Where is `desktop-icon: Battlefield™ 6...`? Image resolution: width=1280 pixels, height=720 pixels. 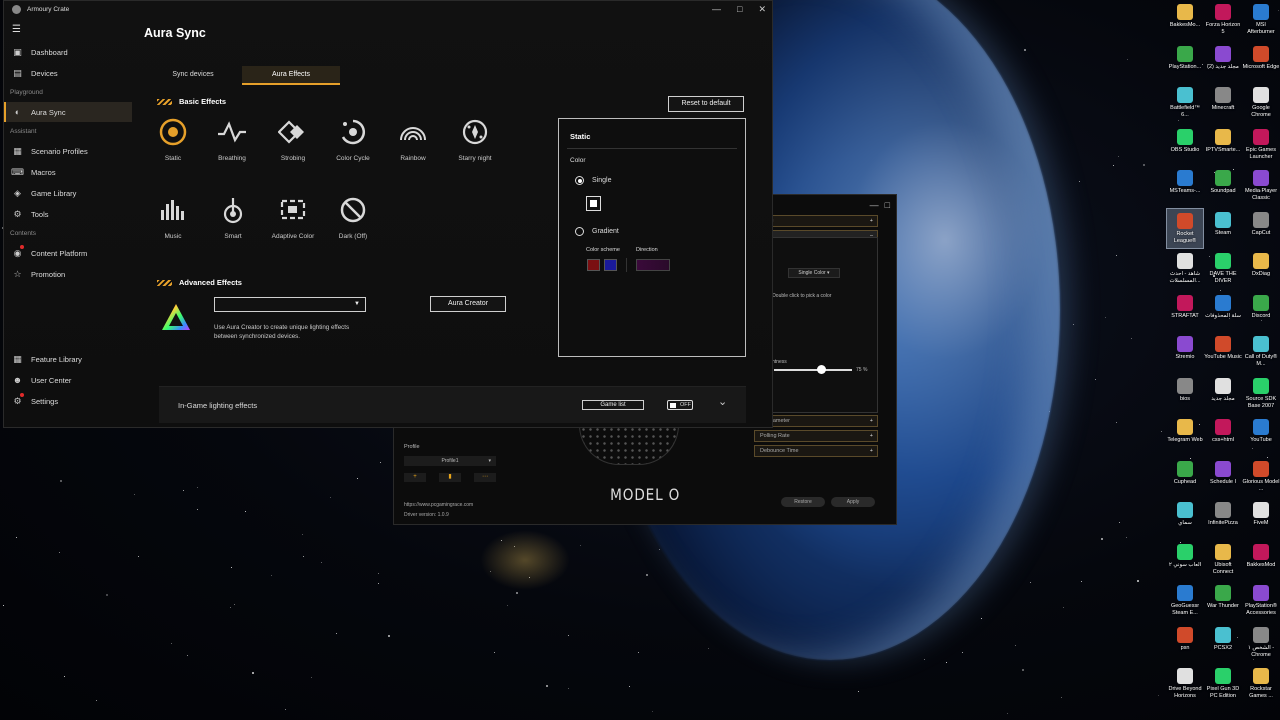 desktop-icon: Battlefield™ 6... is located at coordinates (1185, 103).